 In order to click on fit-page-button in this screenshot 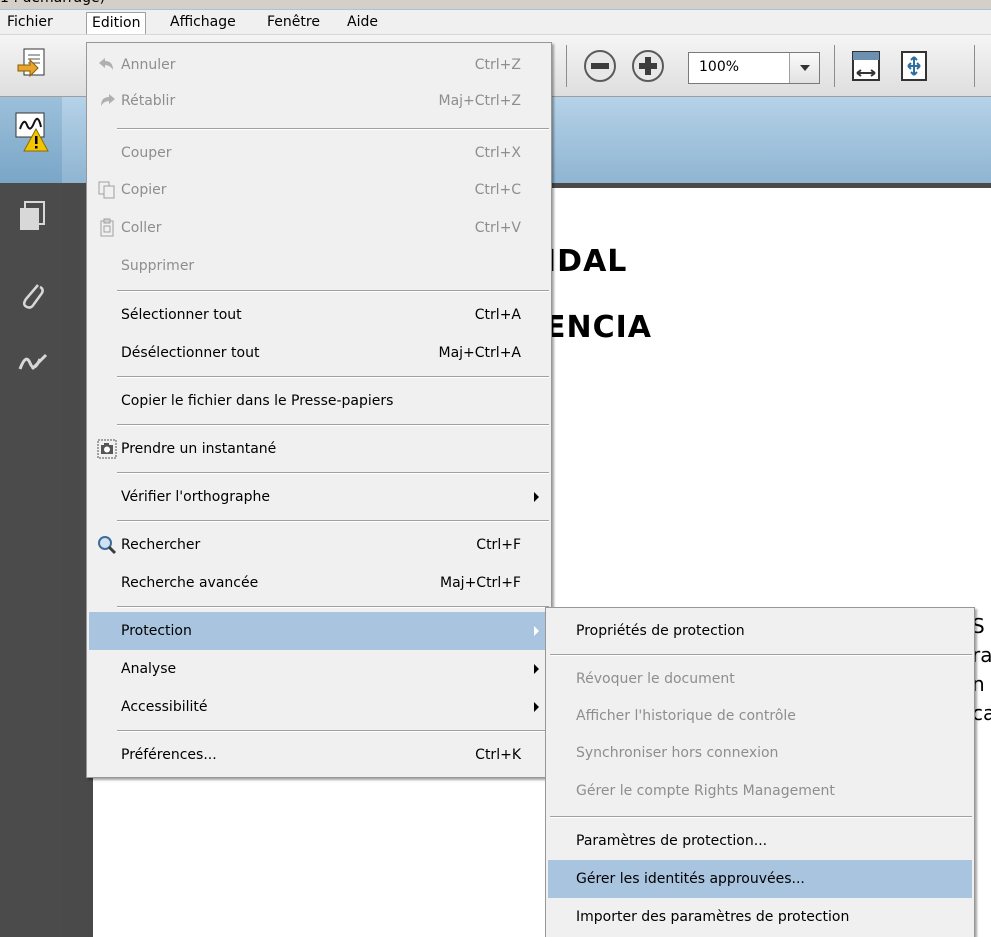, I will do `click(914, 66)`.